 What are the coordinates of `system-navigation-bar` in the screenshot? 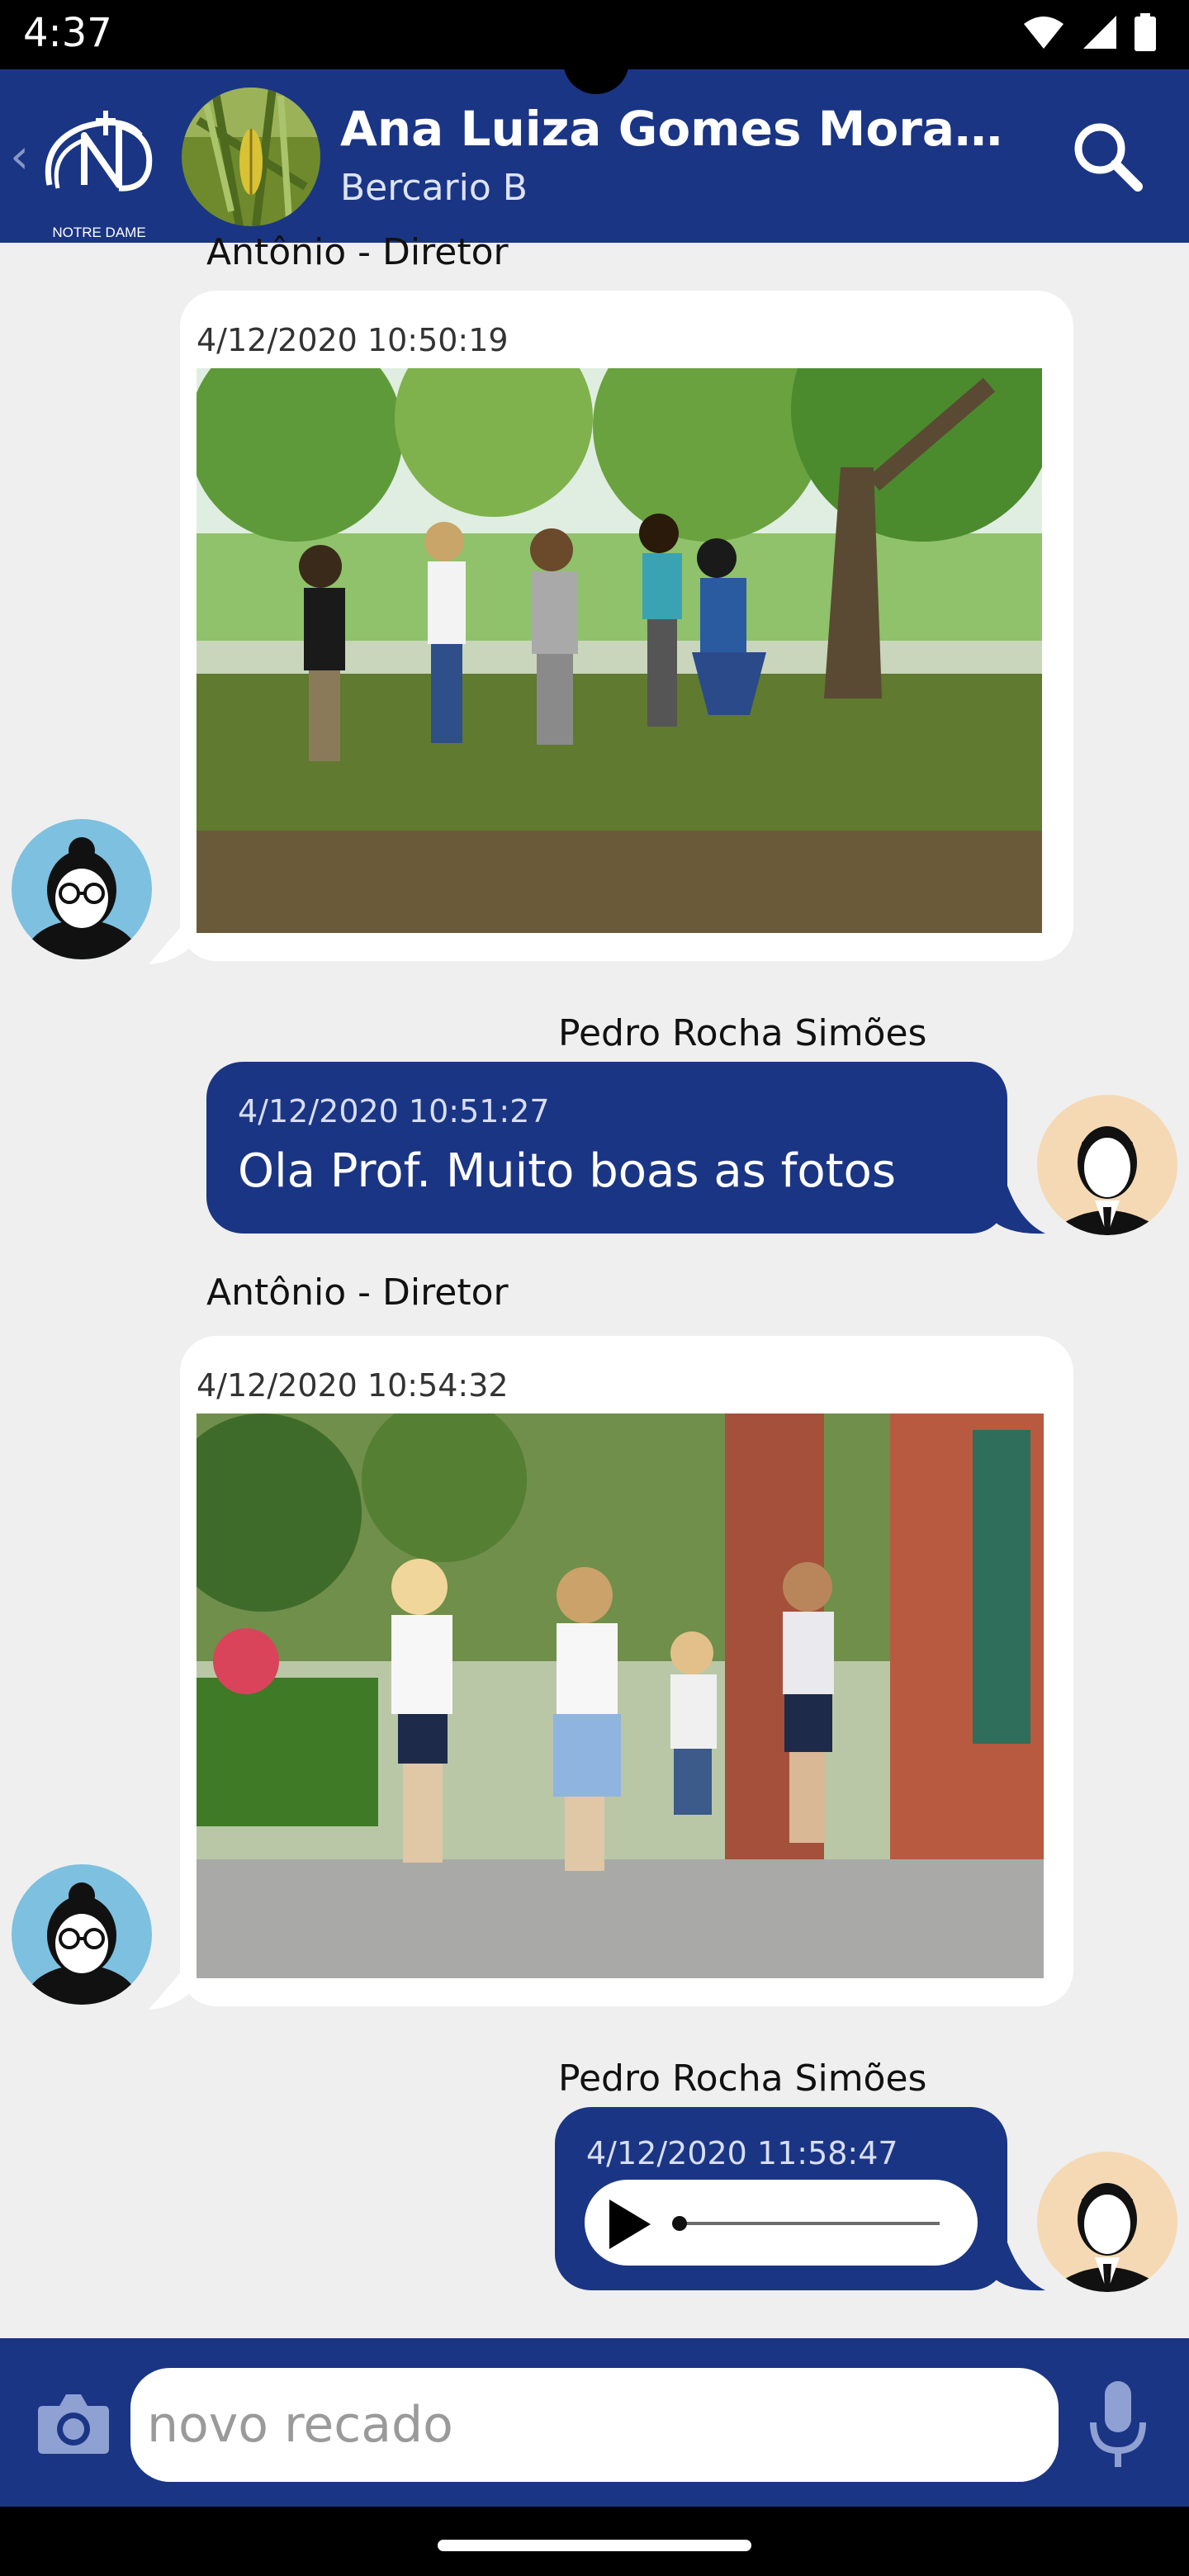 It's located at (594, 2541).